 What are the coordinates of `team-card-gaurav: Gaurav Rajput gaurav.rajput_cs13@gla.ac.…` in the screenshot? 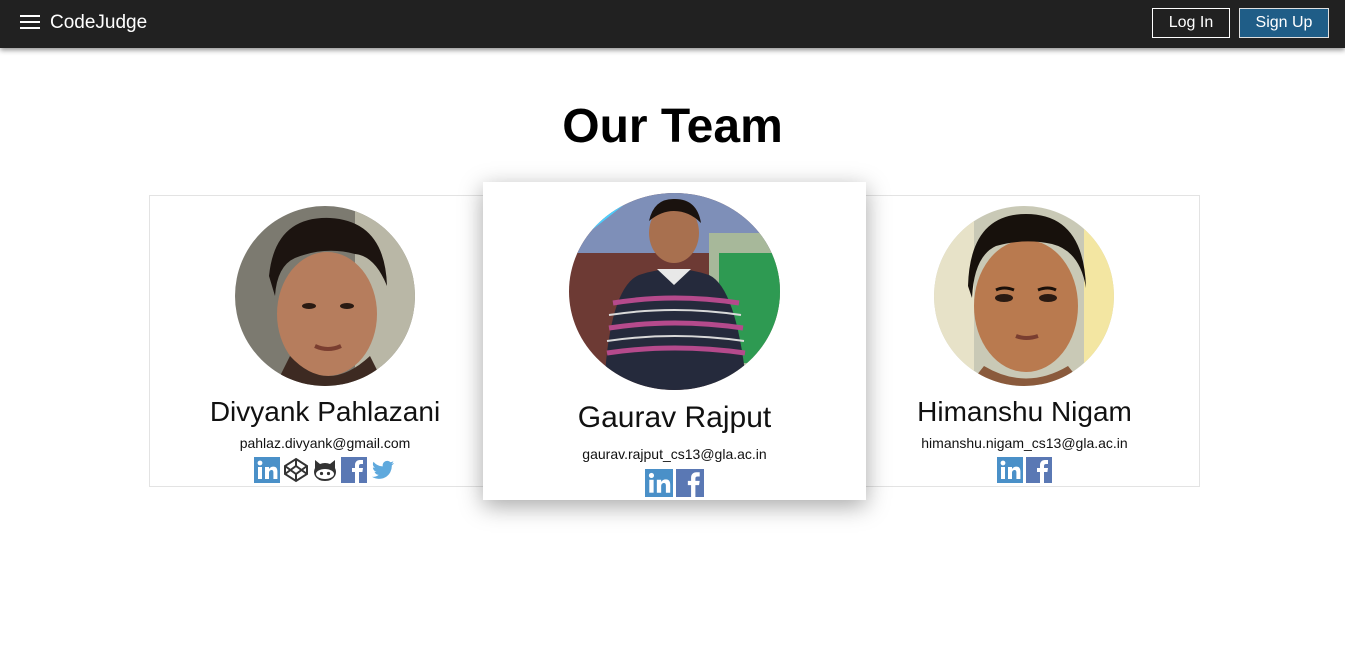 It's located at (674, 341).